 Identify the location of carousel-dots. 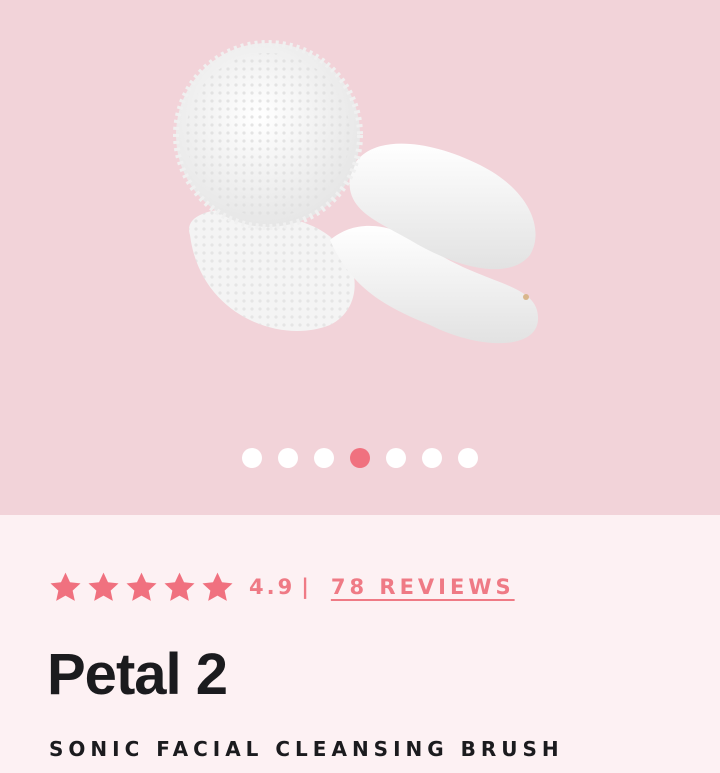
(360, 458).